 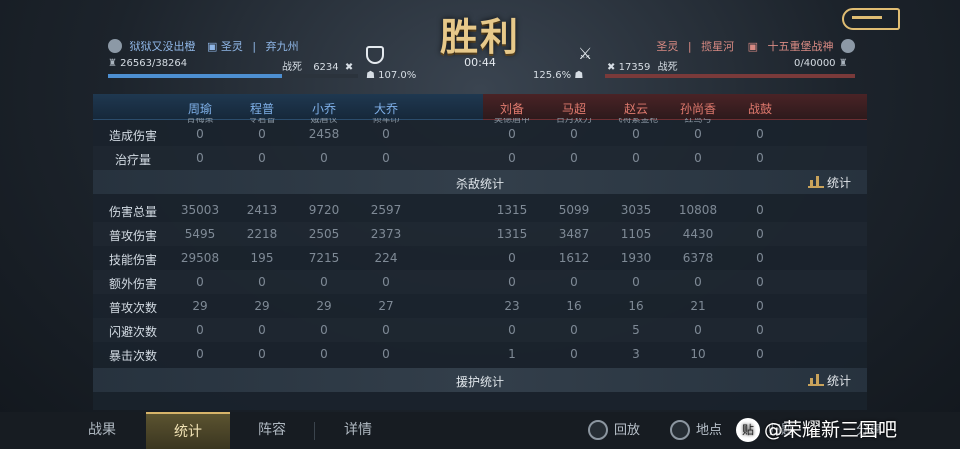 I want to click on hero-name: 马超, so click(x=573, y=109).